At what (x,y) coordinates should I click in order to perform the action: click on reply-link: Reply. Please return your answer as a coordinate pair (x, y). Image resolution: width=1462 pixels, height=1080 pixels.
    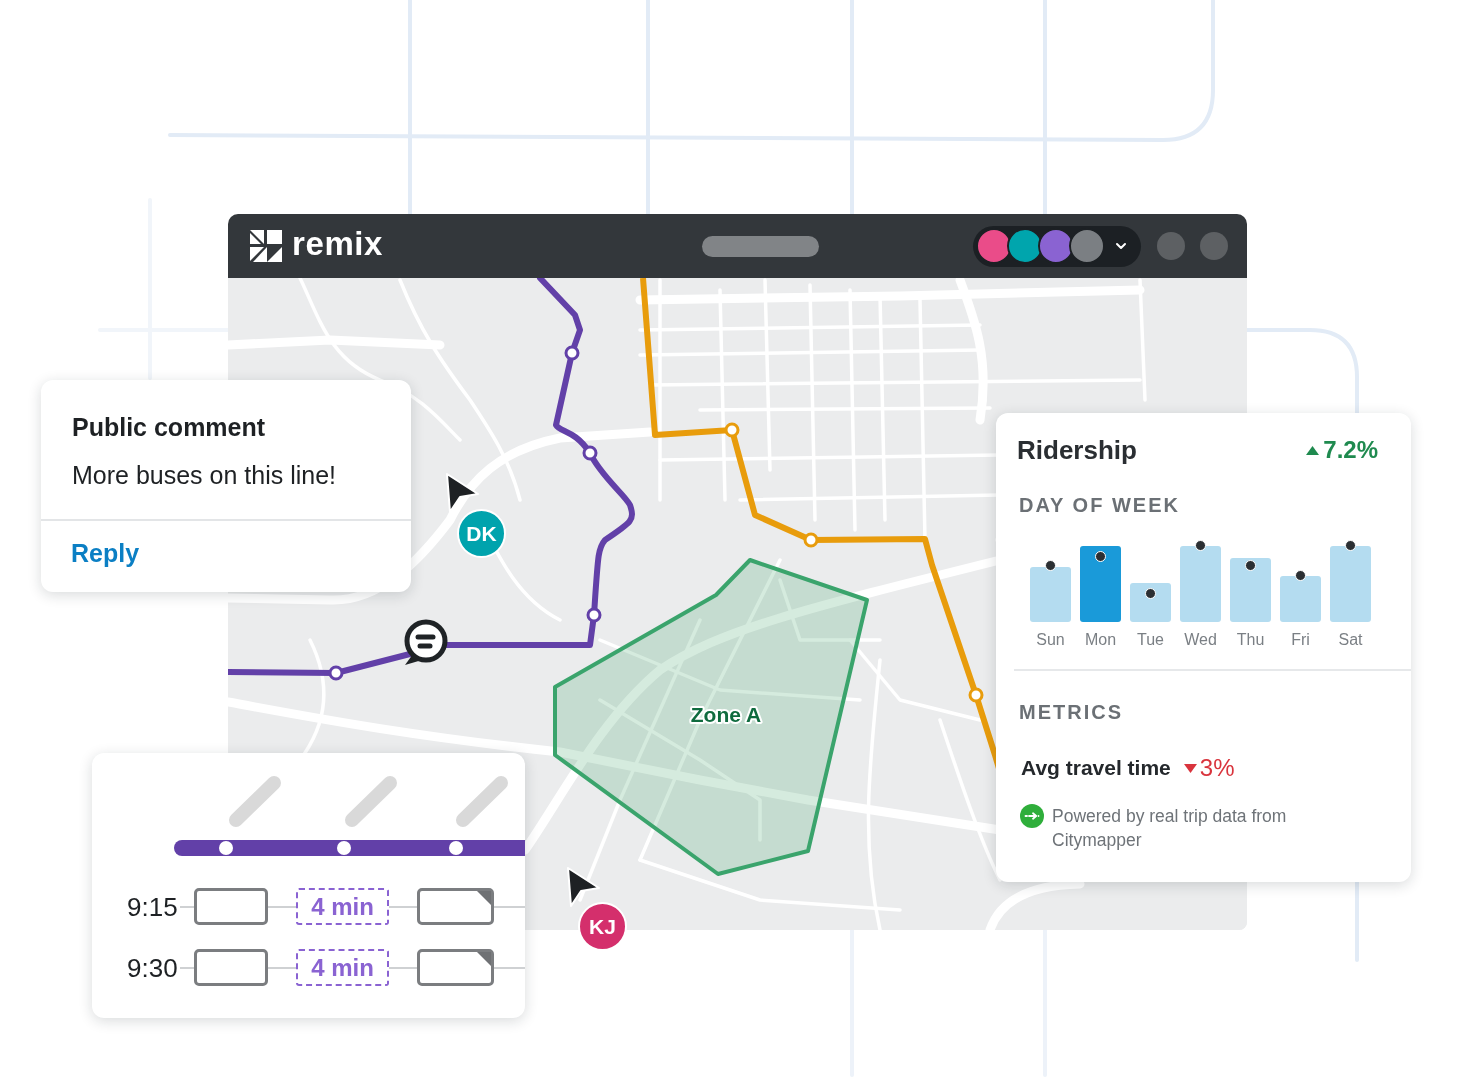
    Looking at the image, I should click on (105, 553).